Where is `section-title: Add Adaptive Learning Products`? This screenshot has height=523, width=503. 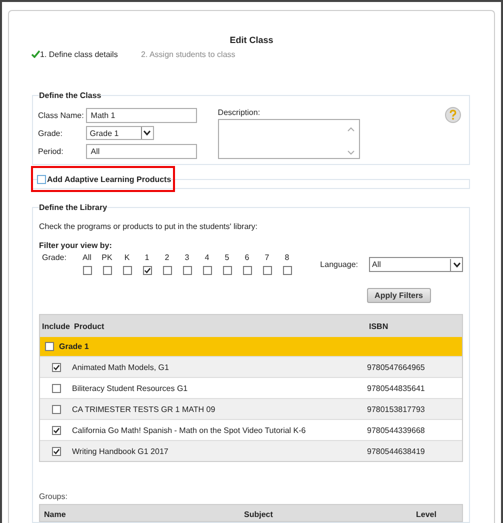
section-title: Add Adaptive Learning Products is located at coordinates (109, 179).